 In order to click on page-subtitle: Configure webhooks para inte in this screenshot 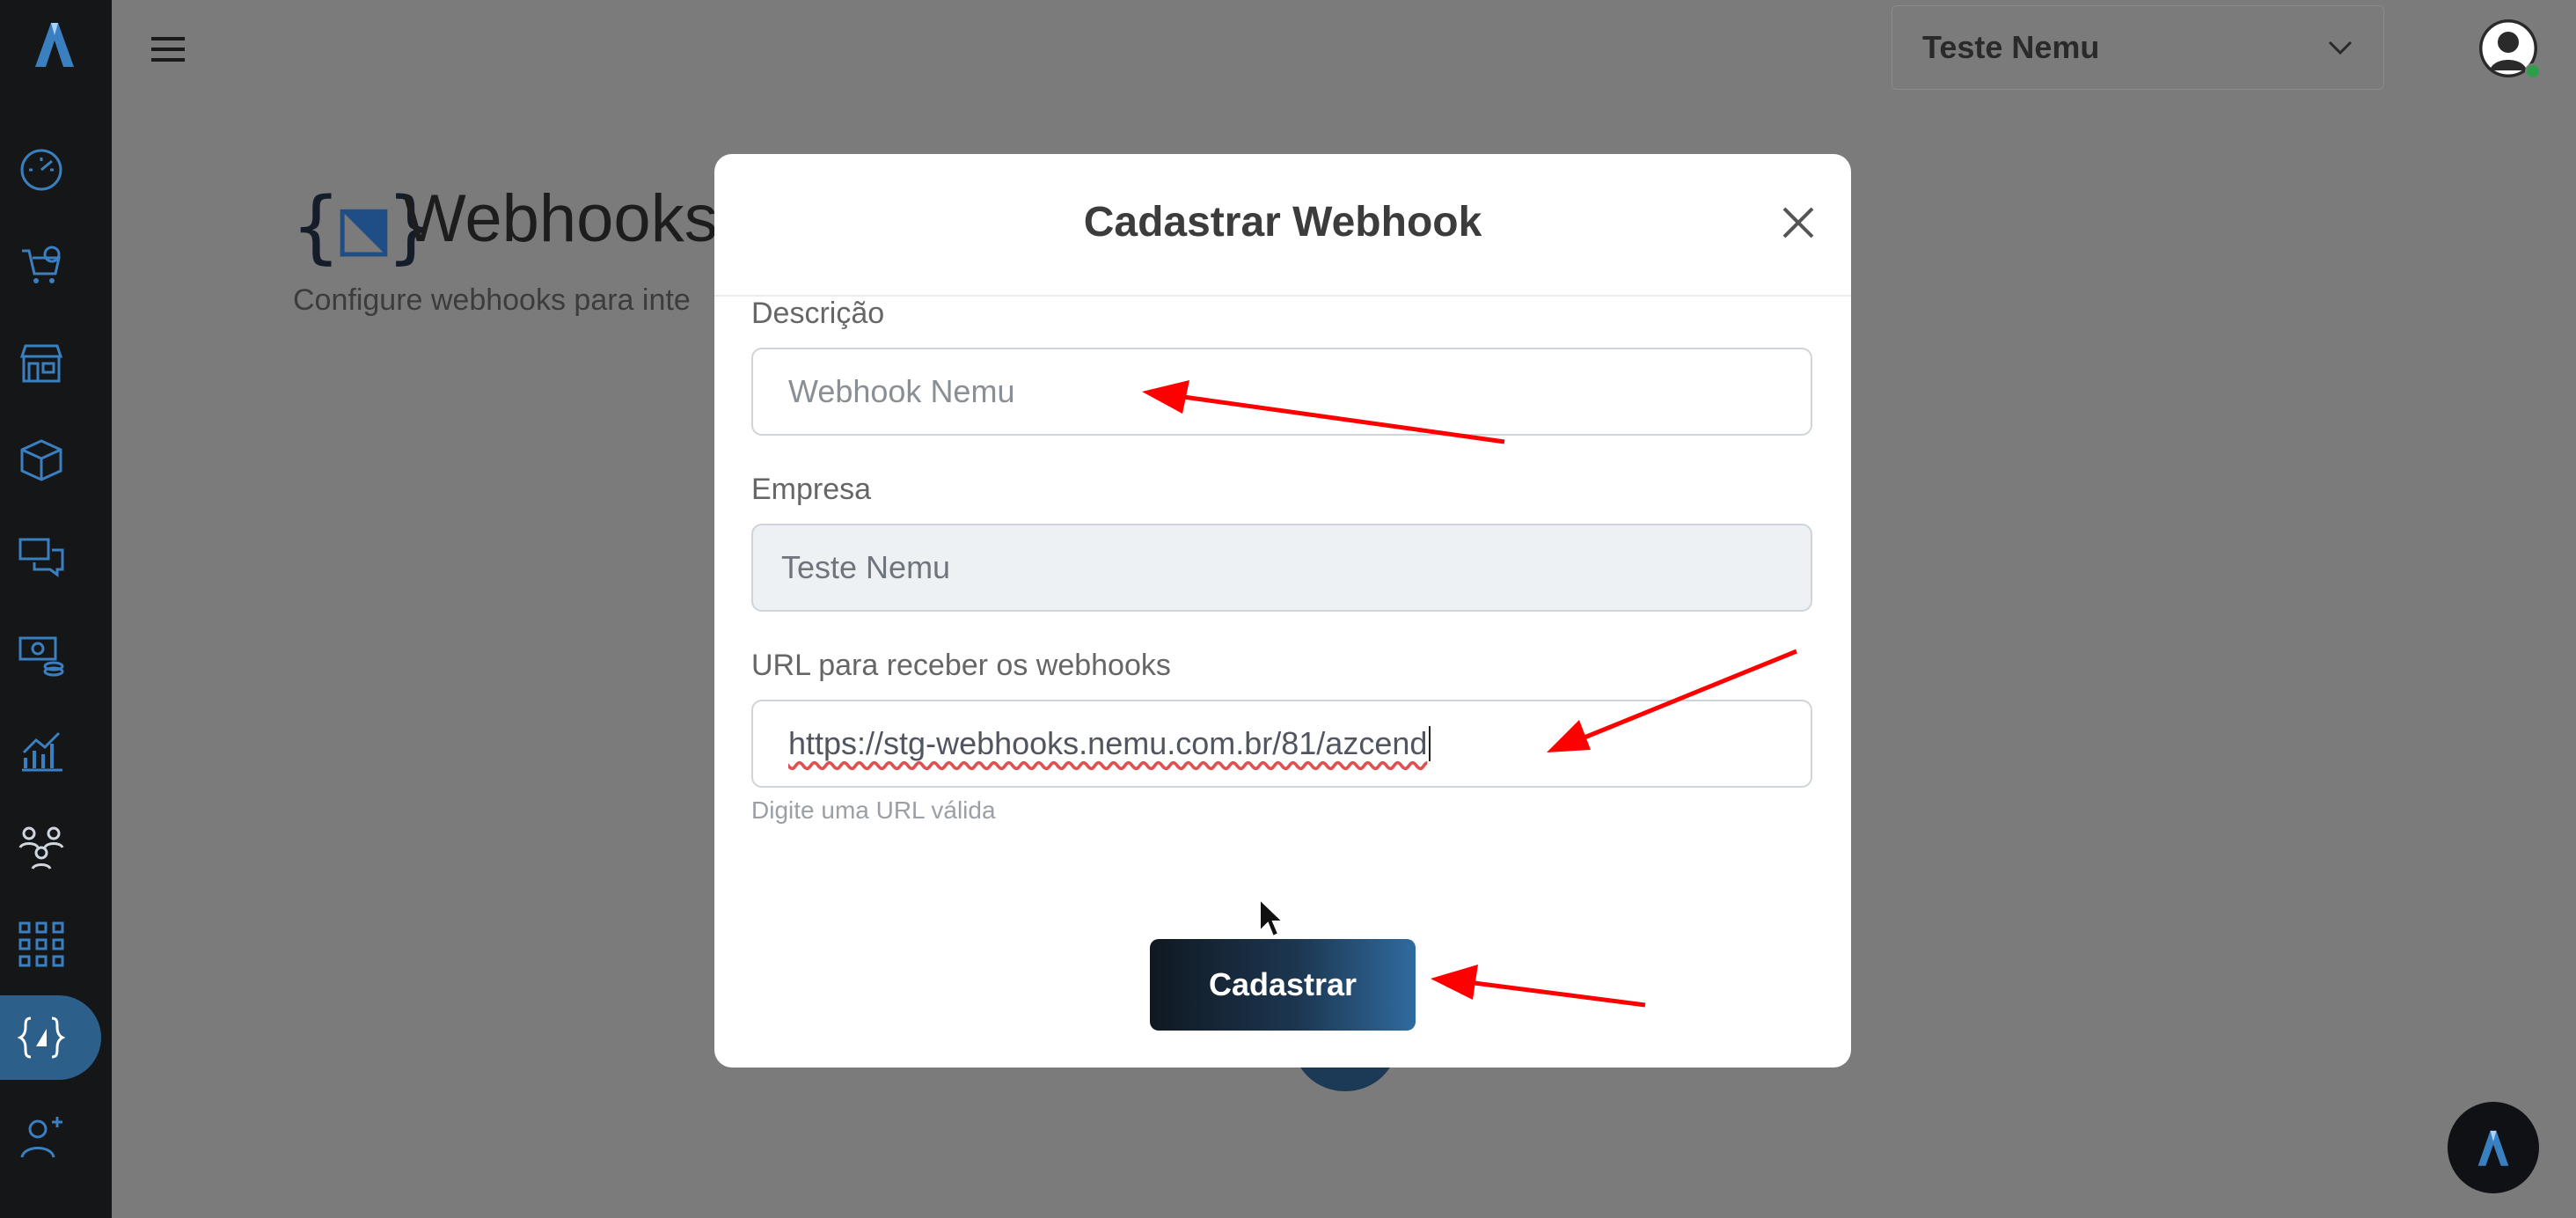, I will do `click(492, 300)`.